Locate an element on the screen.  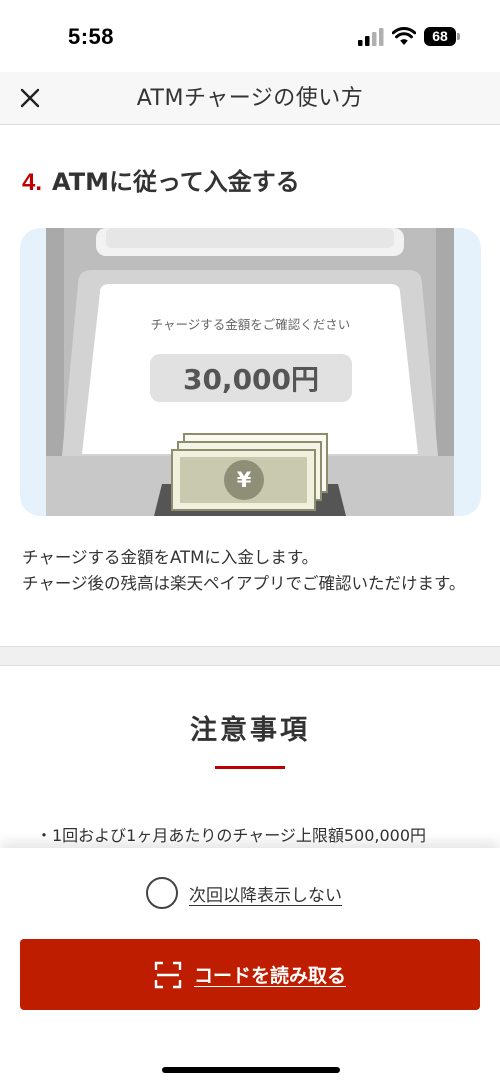
notes-underline is located at coordinates (250, 767).